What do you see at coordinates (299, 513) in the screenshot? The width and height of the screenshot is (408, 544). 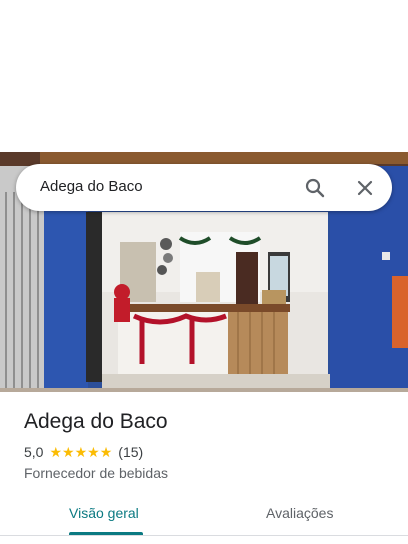 I see `tab-reviews: Avaliações` at bounding box center [299, 513].